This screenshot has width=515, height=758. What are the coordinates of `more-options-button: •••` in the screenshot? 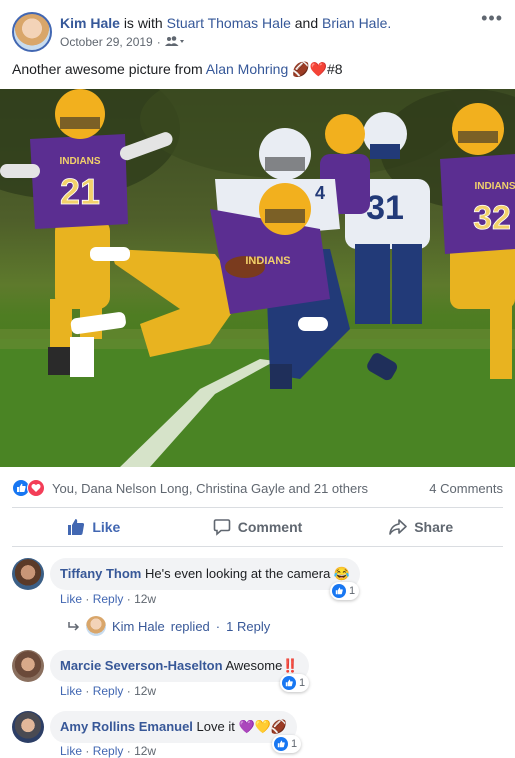 It's located at (492, 18).